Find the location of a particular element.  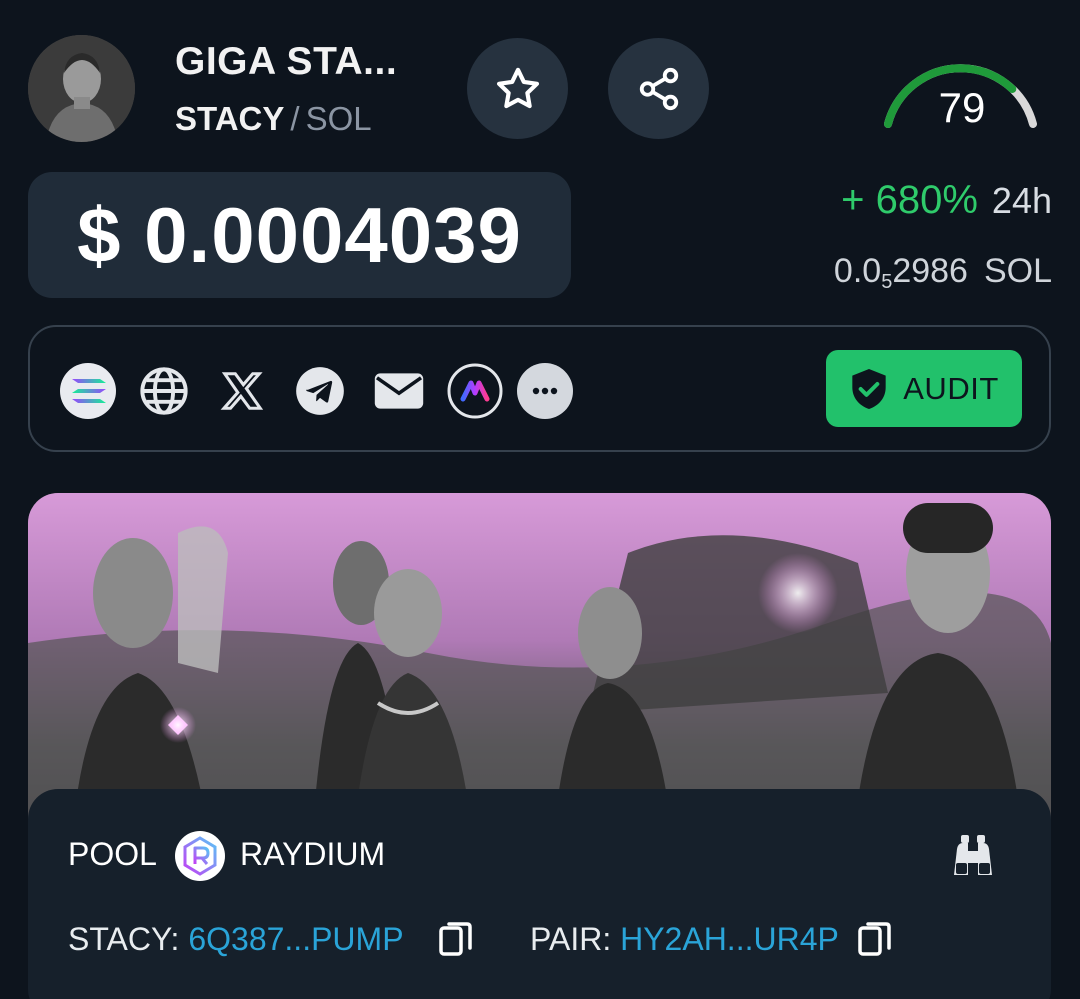

sol-digits: 2986 is located at coordinates (930, 271).